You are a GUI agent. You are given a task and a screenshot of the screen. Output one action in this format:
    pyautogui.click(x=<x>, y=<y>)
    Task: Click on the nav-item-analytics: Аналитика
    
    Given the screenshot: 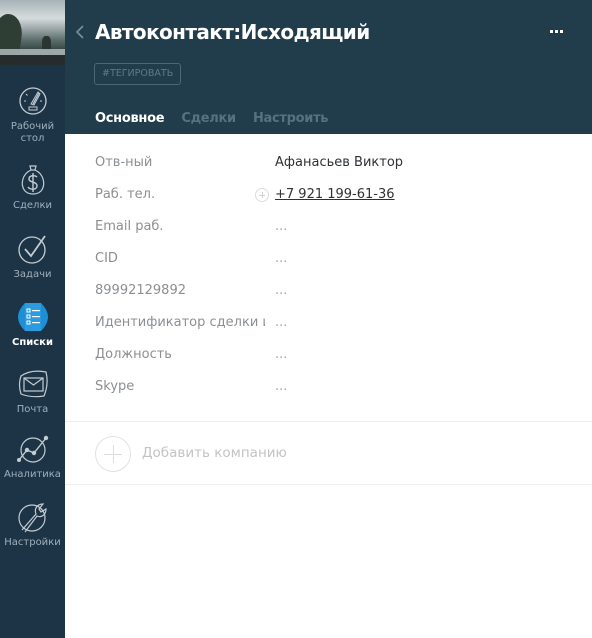 What is the action you would take?
    pyautogui.click(x=32, y=456)
    